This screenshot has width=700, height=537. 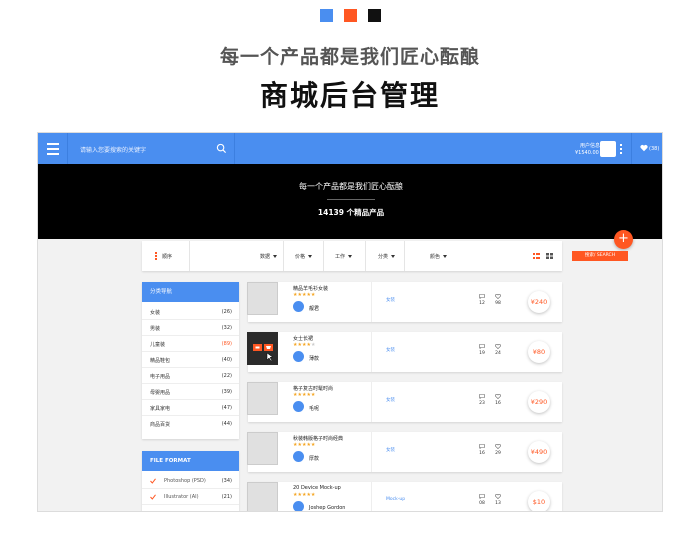 What do you see at coordinates (539, 402) in the screenshot?
I see `price-badge: ¥290` at bounding box center [539, 402].